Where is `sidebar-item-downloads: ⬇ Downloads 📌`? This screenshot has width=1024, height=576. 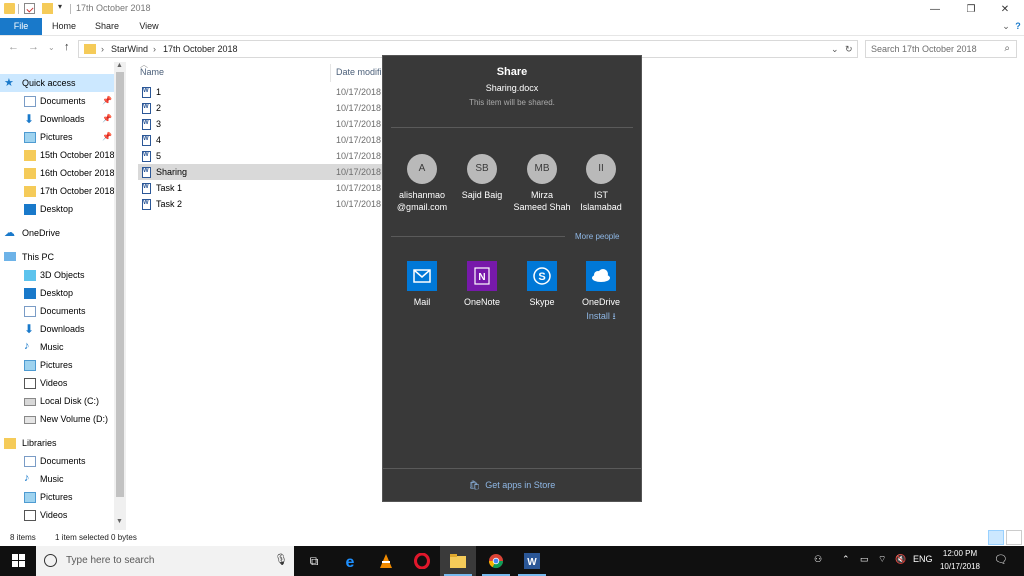 sidebar-item-downloads: ⬇ Downloads 📌 is located at coordinates (57, 119).